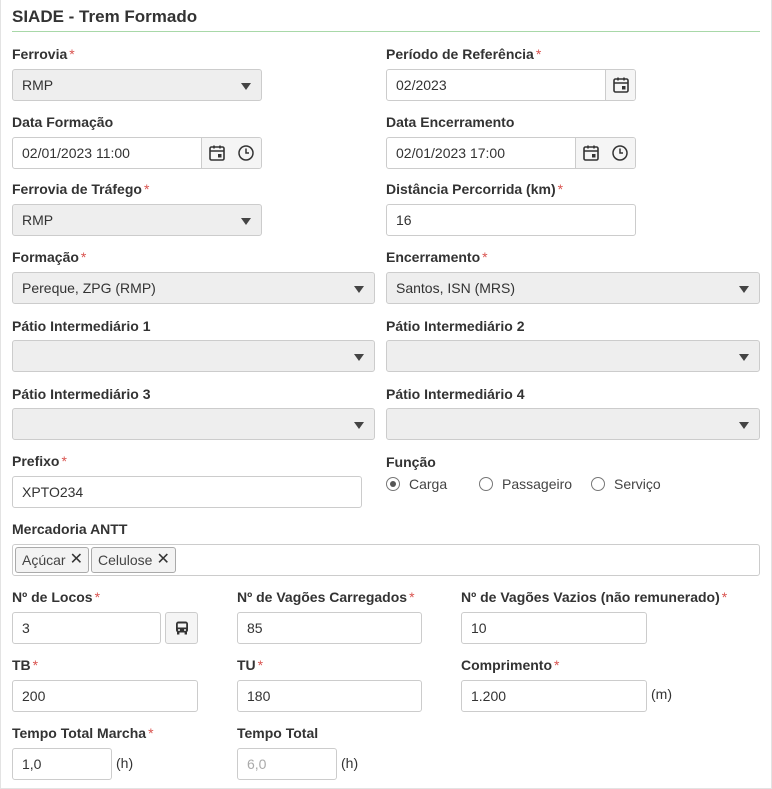 The width and height of the screenshot is (772, 789). What do you see at coordinates (89, 288) in the screenshot?
I see `formacao-value: Pereque, ZPG (RMP)` at bounding box center [89, 288].